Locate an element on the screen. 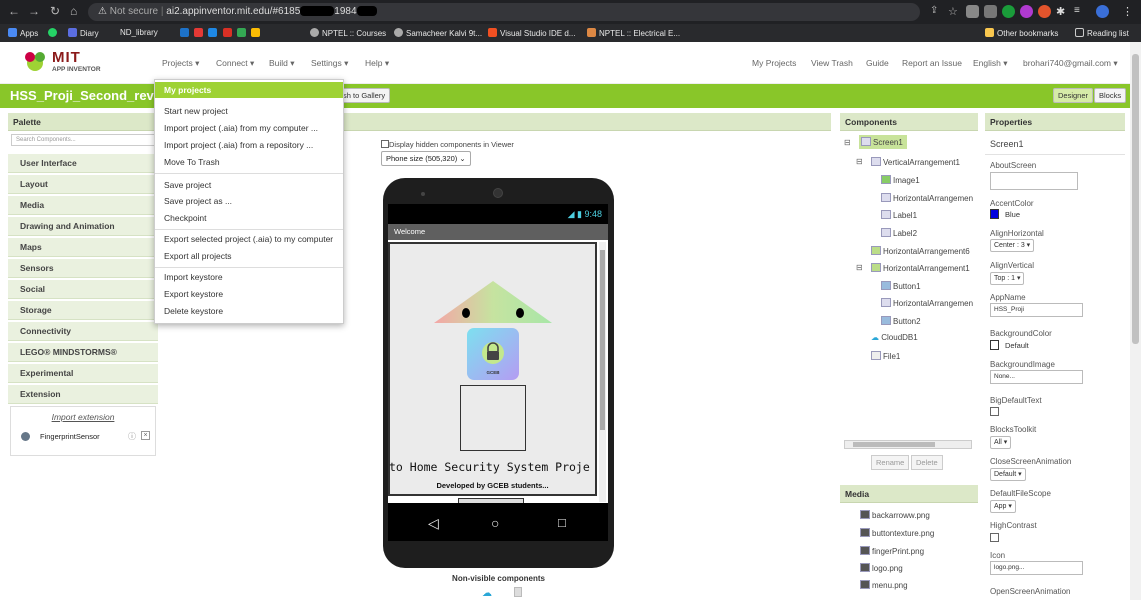 The image size is (1141, 600). palette-category-extension: Extension is located at coordinates (83, 394).